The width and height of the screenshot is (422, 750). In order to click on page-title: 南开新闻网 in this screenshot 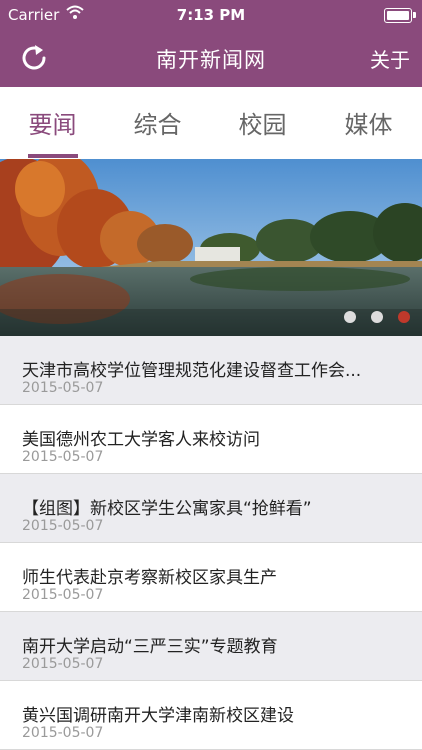, I will do `click(211, 60)`.